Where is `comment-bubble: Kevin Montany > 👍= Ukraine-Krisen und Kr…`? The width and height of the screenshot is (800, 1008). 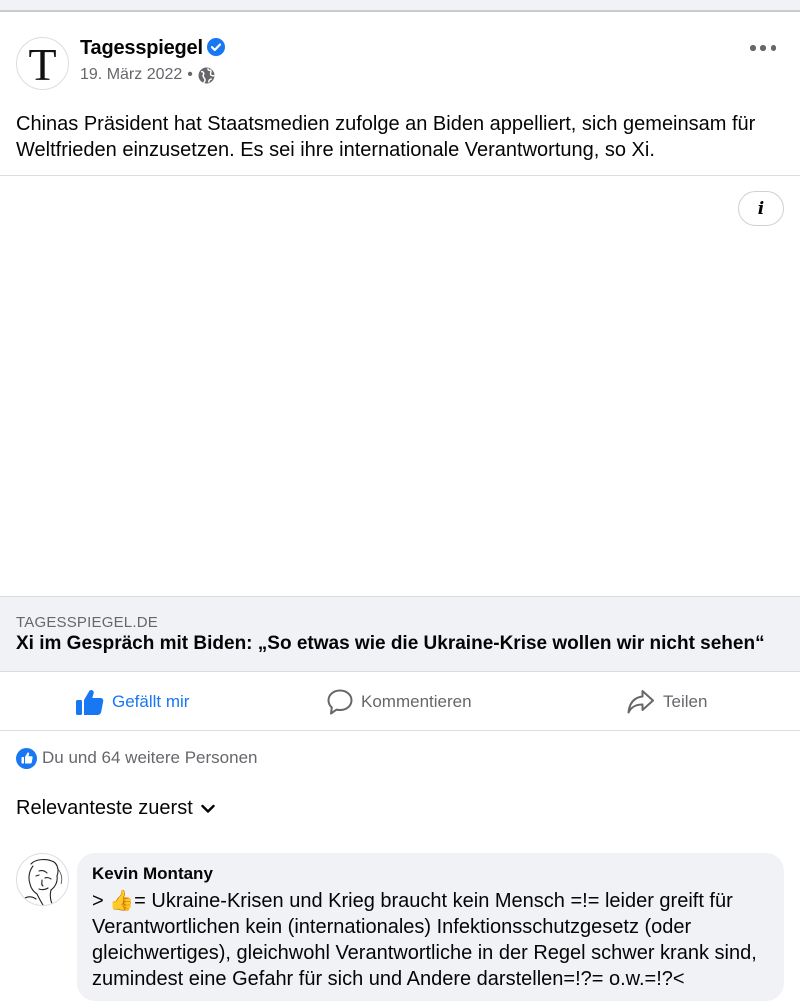
comment-bubble: Kevin Montany > 👍= Ukraine-Krisen und Kr… is located at coordinates (430, 927).